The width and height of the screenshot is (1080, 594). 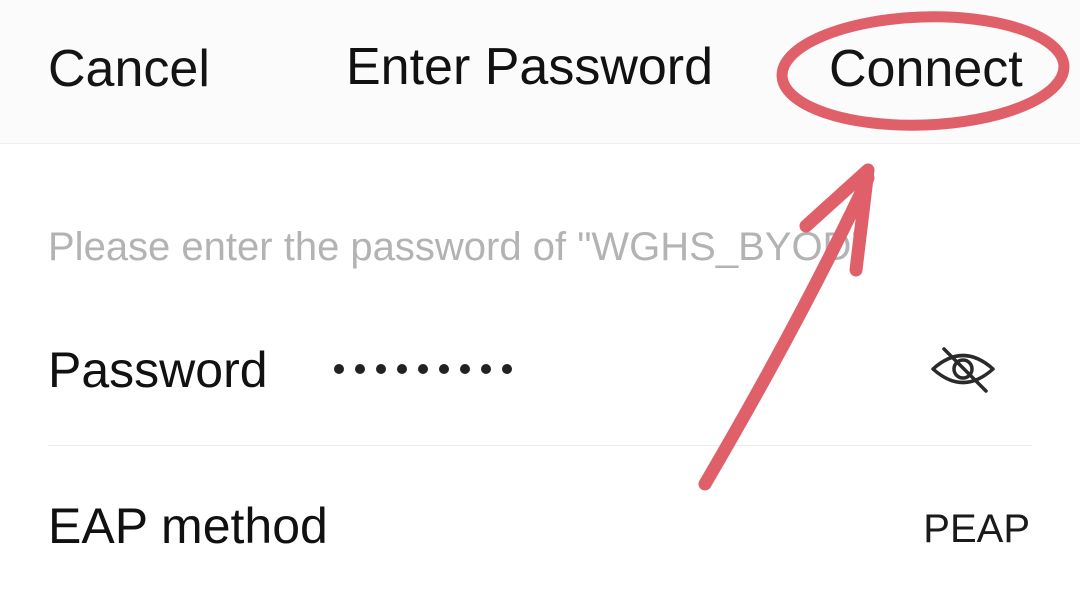 I want to click on eap-method-label: EAP method, so click(x=188, y=526).